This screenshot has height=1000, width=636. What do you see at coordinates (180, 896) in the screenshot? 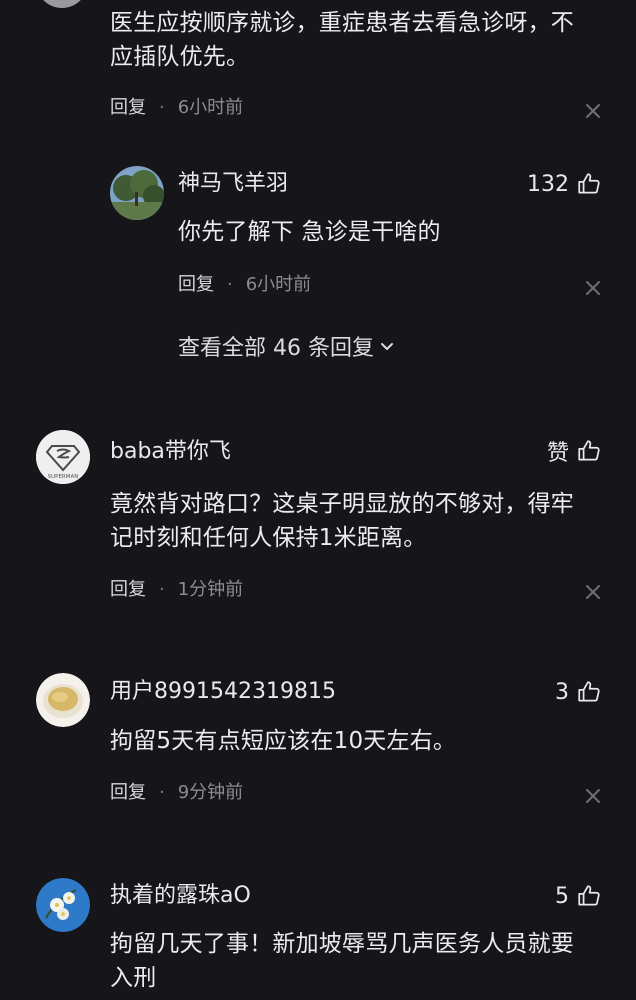
I see `username: 执着的露珠aO` at bounding box center [180, 896].